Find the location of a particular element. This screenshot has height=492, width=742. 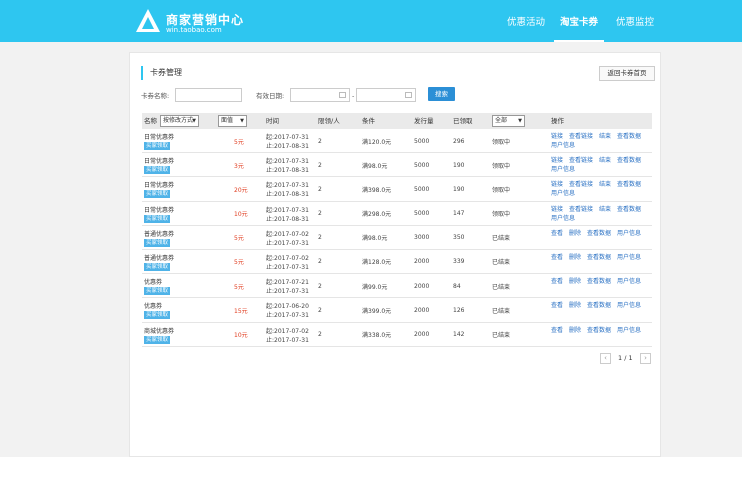

validity-period: 起:2017-07-21 止:2017-07-31 is located at coordinates (291, 286).